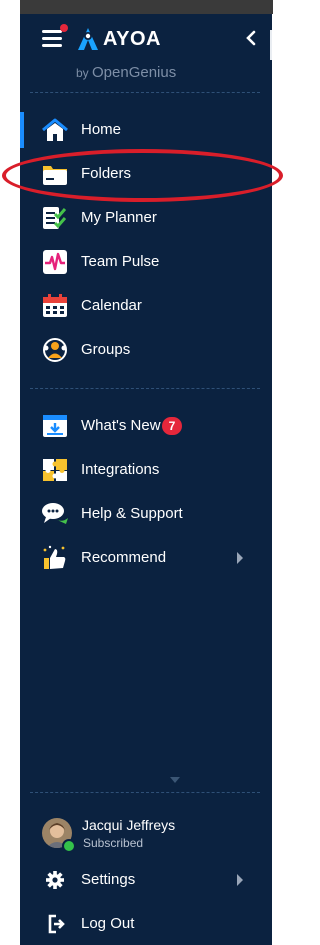  What do you see at coordinates (146, 350) in the screenshot?
I see `nav-item-groups: Groups` at bounding box center [146, 350].